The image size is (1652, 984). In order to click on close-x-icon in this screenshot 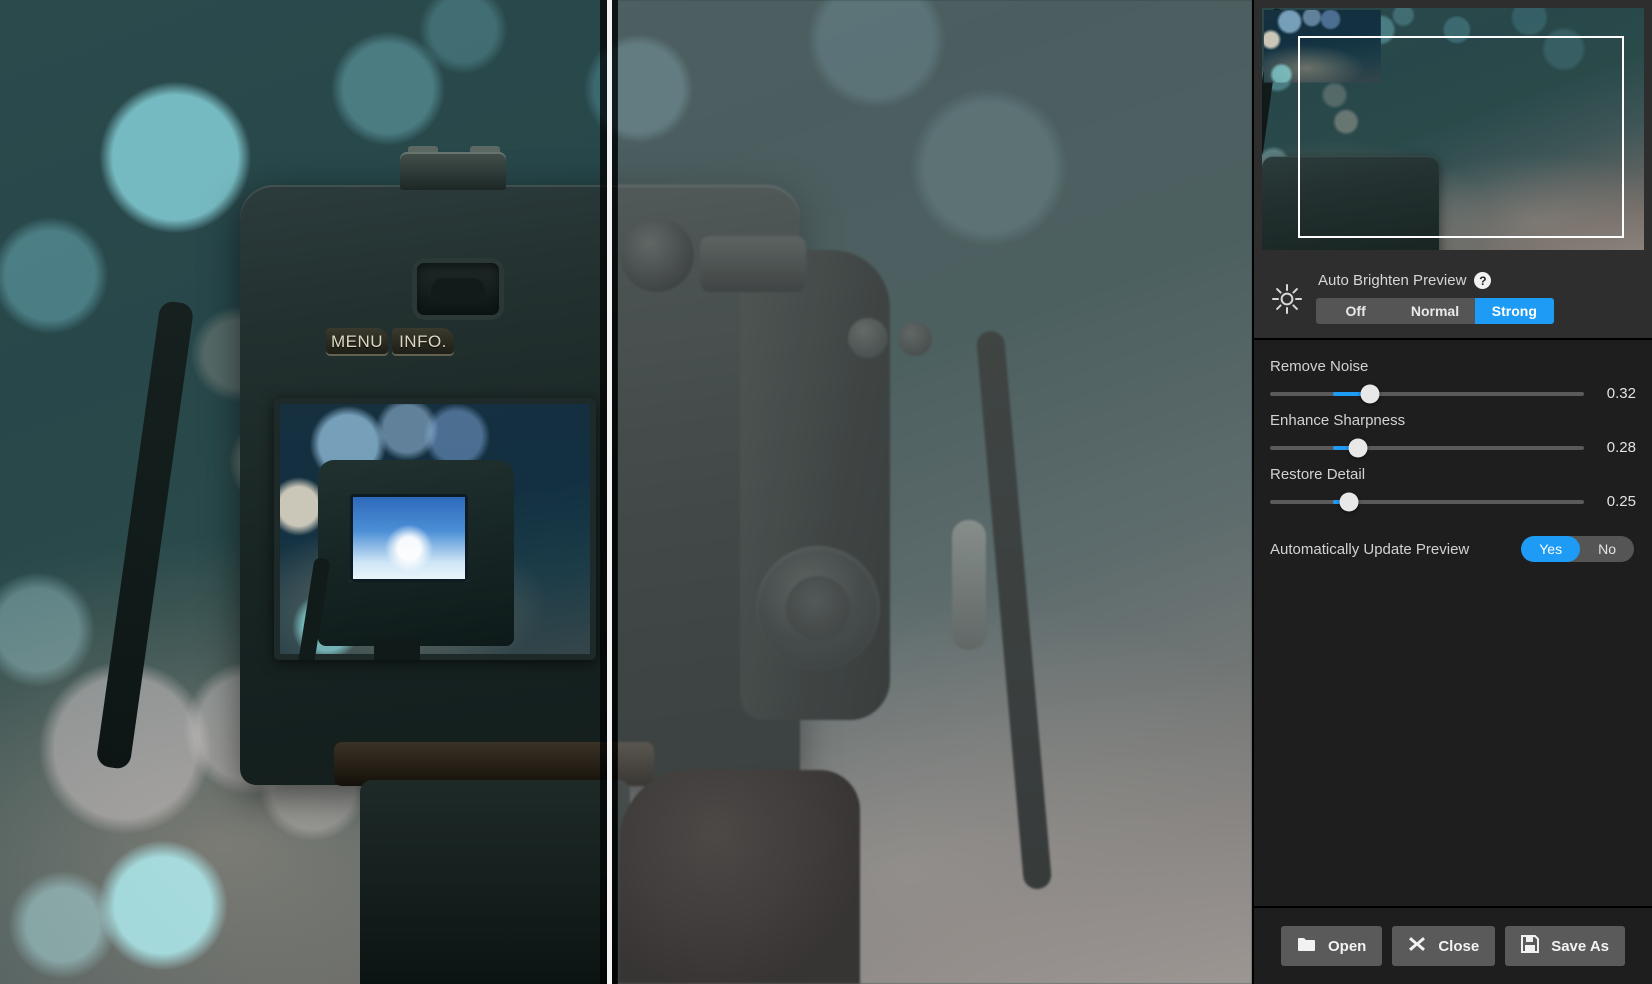, I will do `click(1417, 946)`.